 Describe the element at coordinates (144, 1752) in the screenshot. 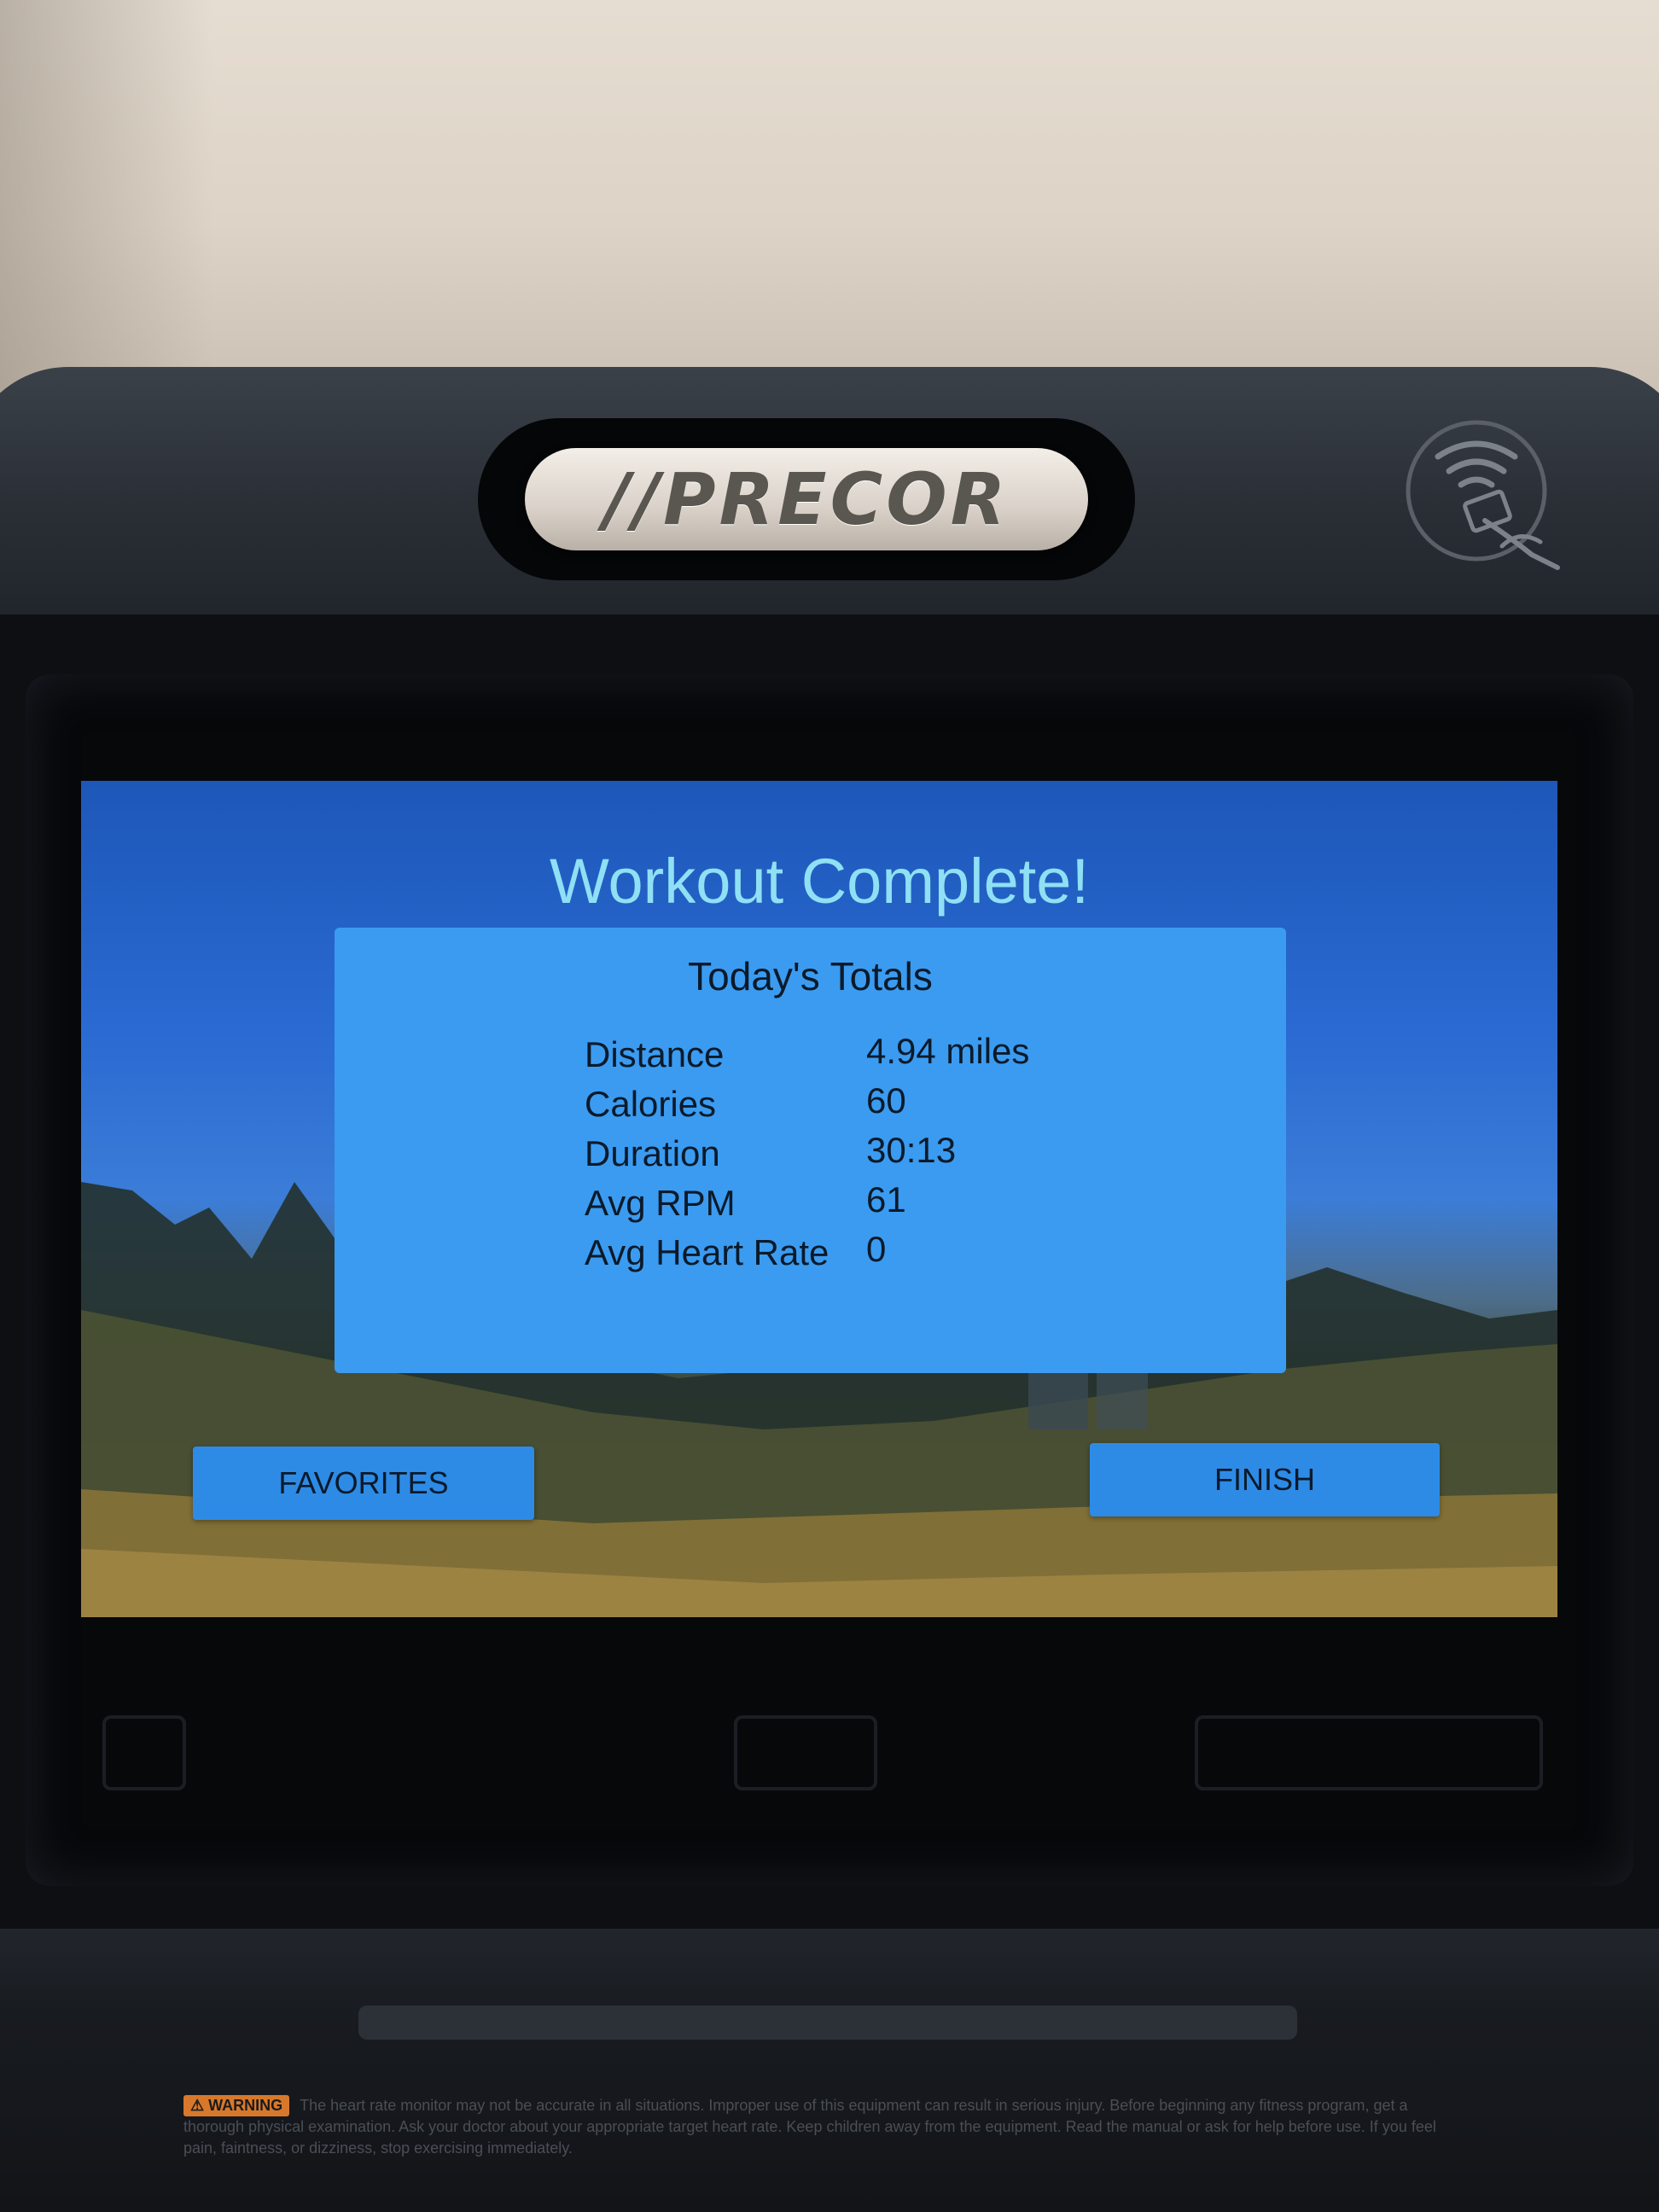

I see `console-mark-left` at that location.